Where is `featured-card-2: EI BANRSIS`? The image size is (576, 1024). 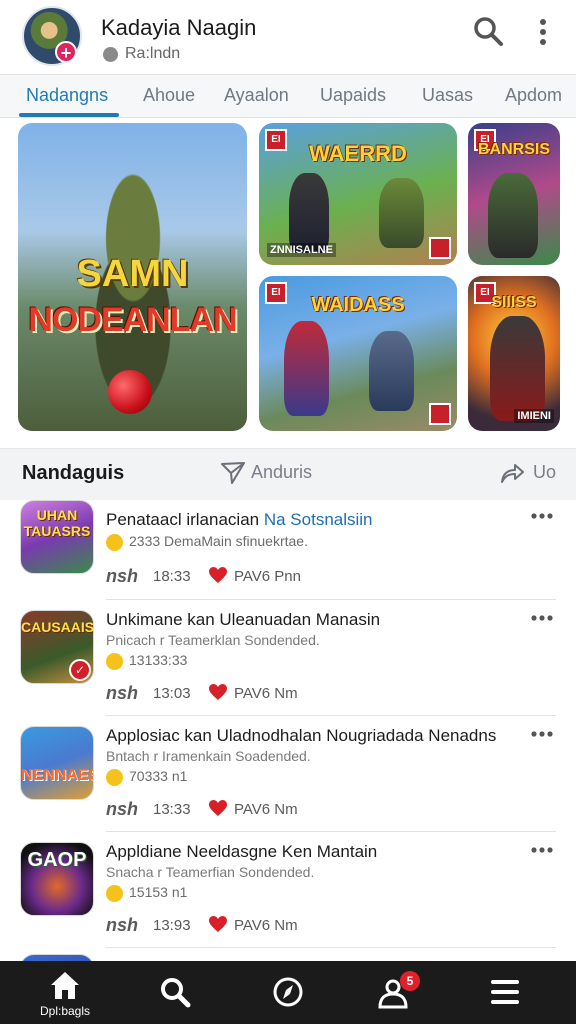 featured-card-2: EI BANRSIS is located at coordinates (514, 194).